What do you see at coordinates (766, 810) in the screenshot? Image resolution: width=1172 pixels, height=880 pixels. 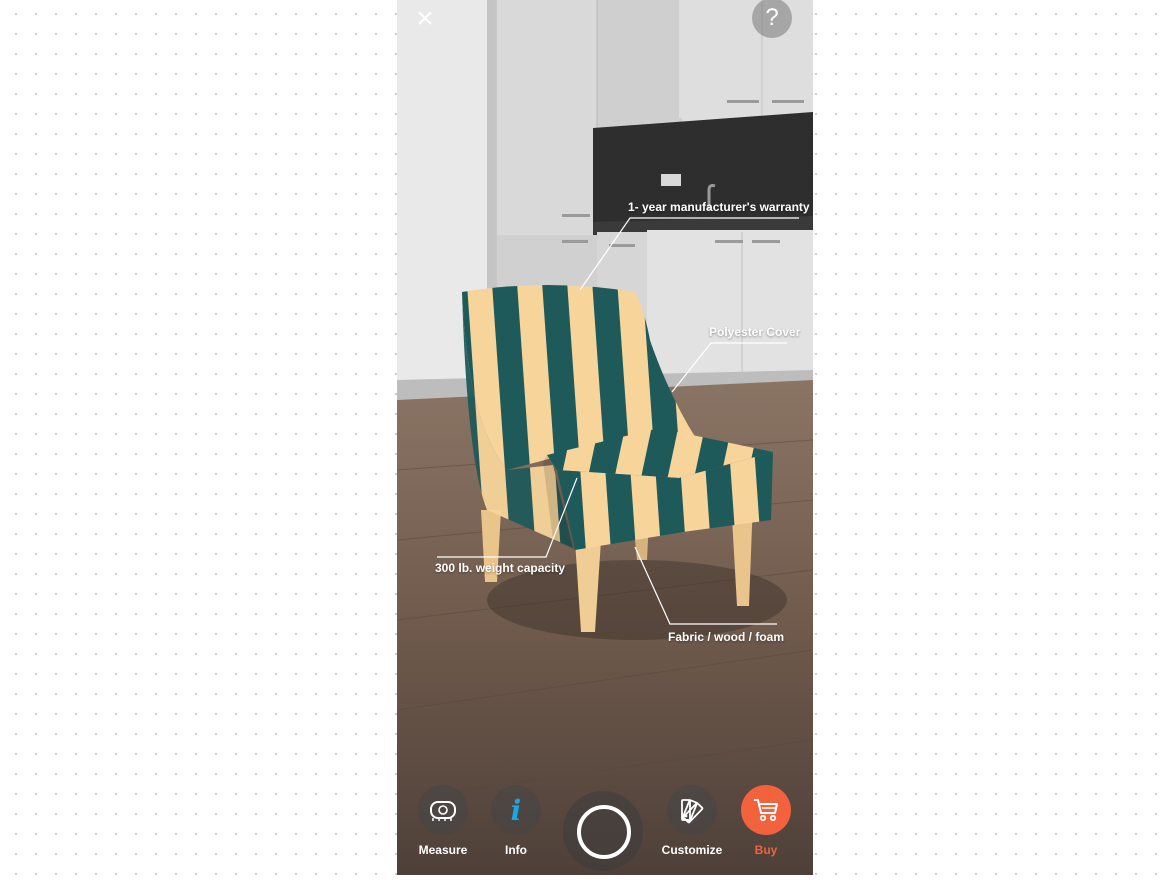 I see `cart-icon` at bounding box center [766, 810].